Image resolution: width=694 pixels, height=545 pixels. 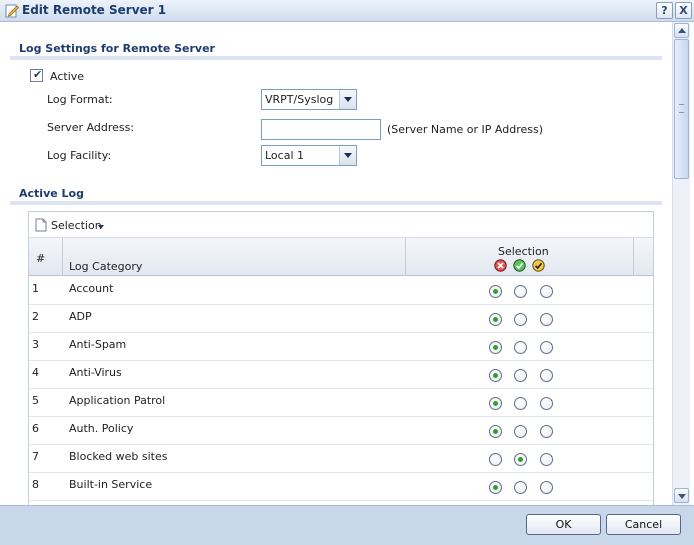 I want to click on row-log-category: Auth. Policy, so click(x=101, y=428).